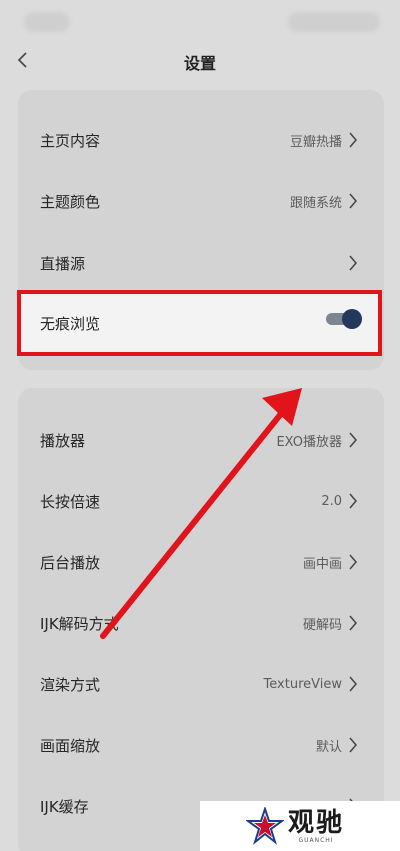 The image size is (400, 851). What do you see at coordinates (199, 63) in the screenshot?
I see `page-title: 设置` at bounding box center [199, 63].